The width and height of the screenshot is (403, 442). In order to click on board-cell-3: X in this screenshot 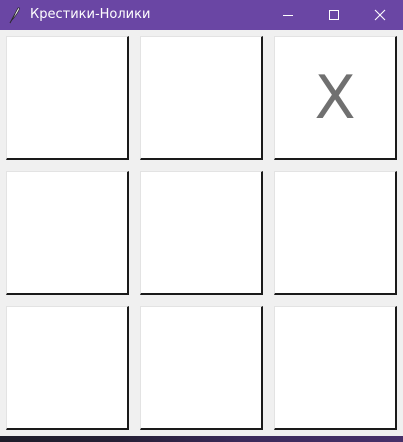, I will do `click(335, 98)`.